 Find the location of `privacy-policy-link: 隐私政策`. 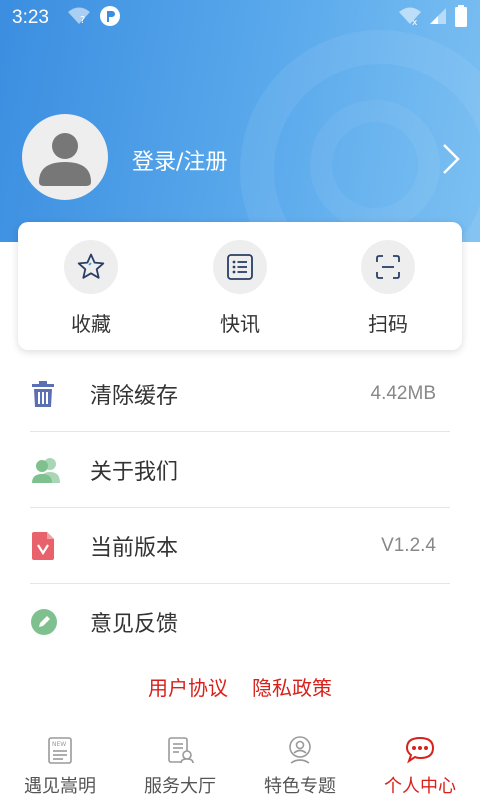

privacy-policy-link: 隐私政策 is located at coordinates (292, 689).